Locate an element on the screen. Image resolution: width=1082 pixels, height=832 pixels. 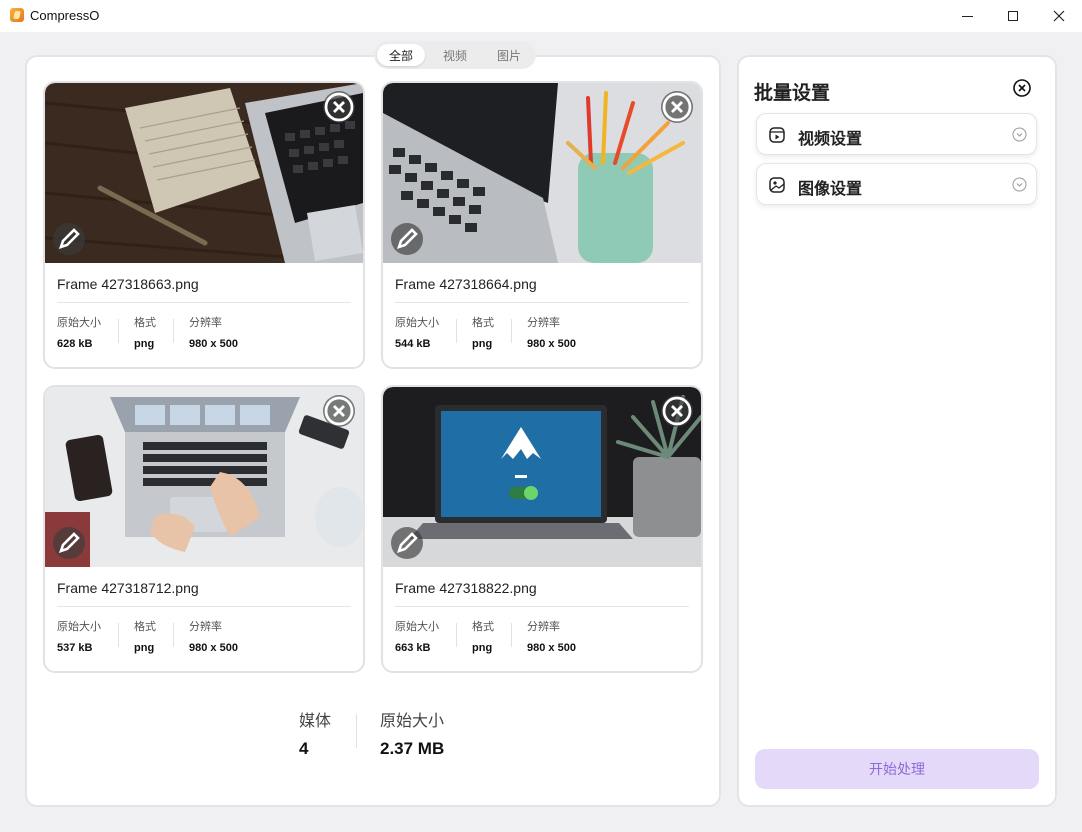
video-settings-accordion: 视频设置 is located at coordinates (896, 134).